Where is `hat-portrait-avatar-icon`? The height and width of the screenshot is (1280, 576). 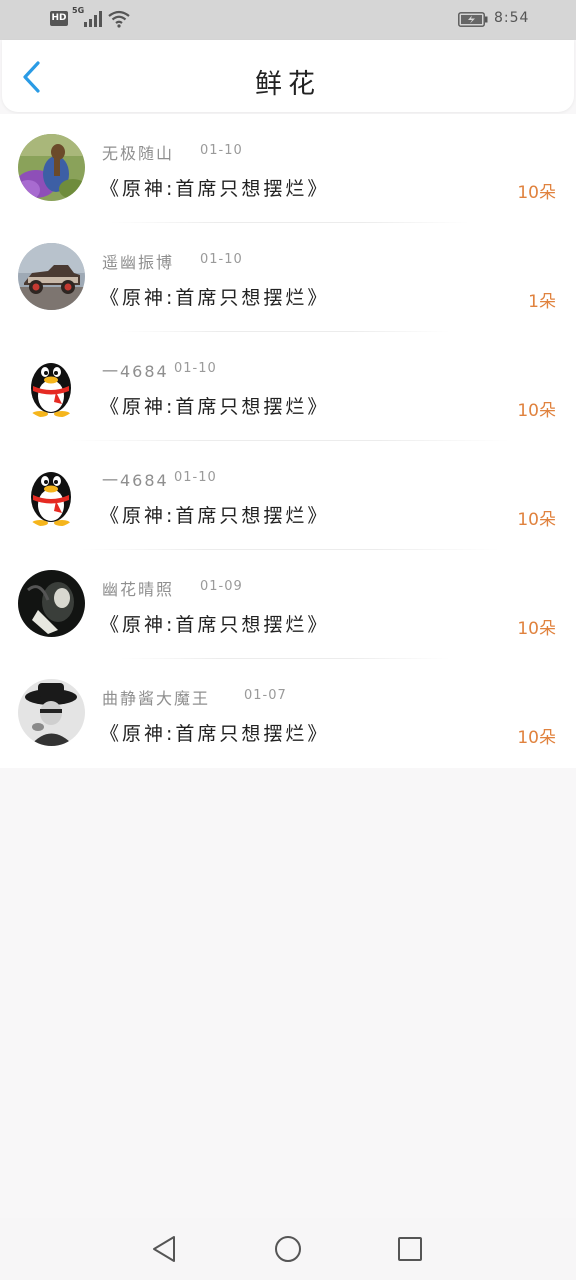 hat-portrait-avatar-icon is located at coordinates (51, 712).